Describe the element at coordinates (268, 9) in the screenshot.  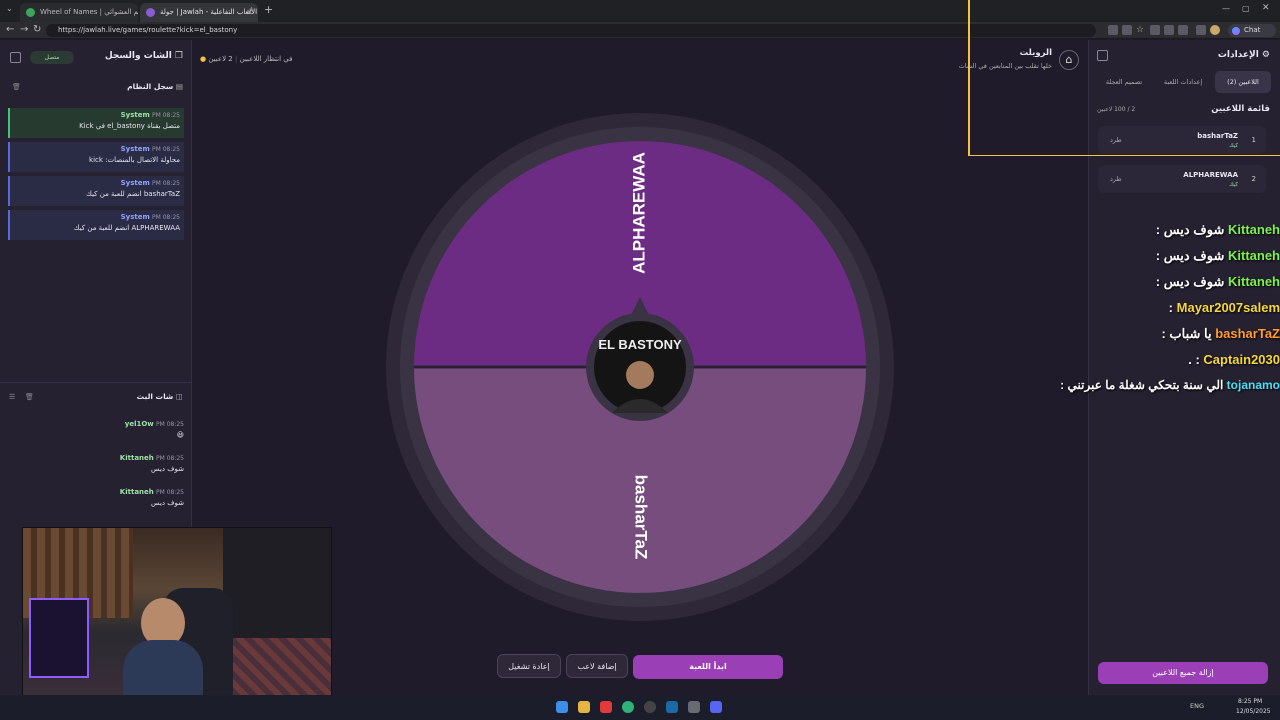
I see `new-tab-icon: +` at that location.